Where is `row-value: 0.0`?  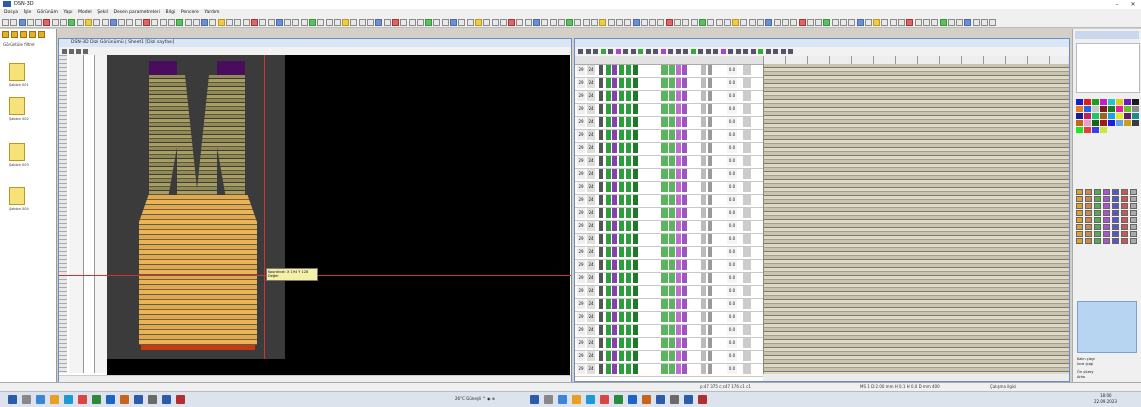
row-value: 0.0 is located at coordinates (732, 109).